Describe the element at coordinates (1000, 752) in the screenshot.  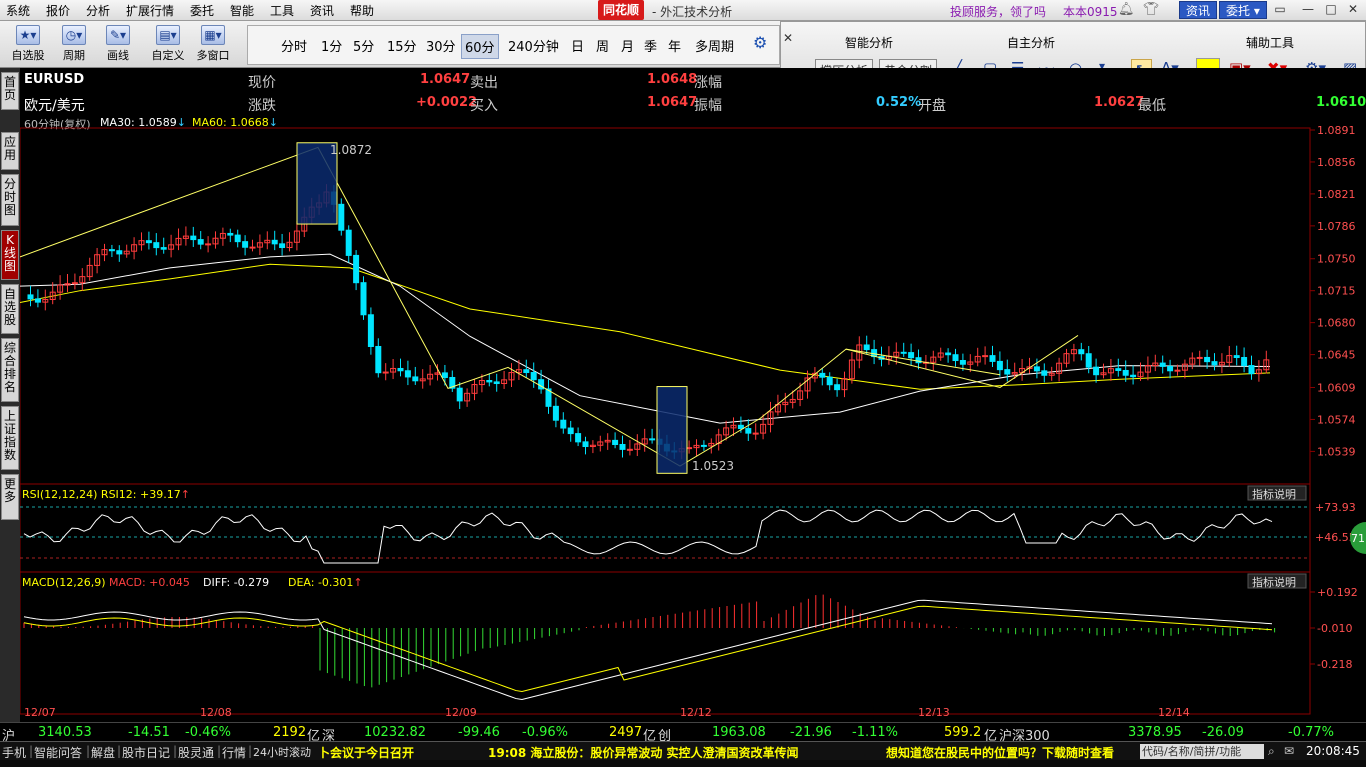
I see `news-ticker-3: 想知道您在股民中的位置吗？下载随时查看` at that location.